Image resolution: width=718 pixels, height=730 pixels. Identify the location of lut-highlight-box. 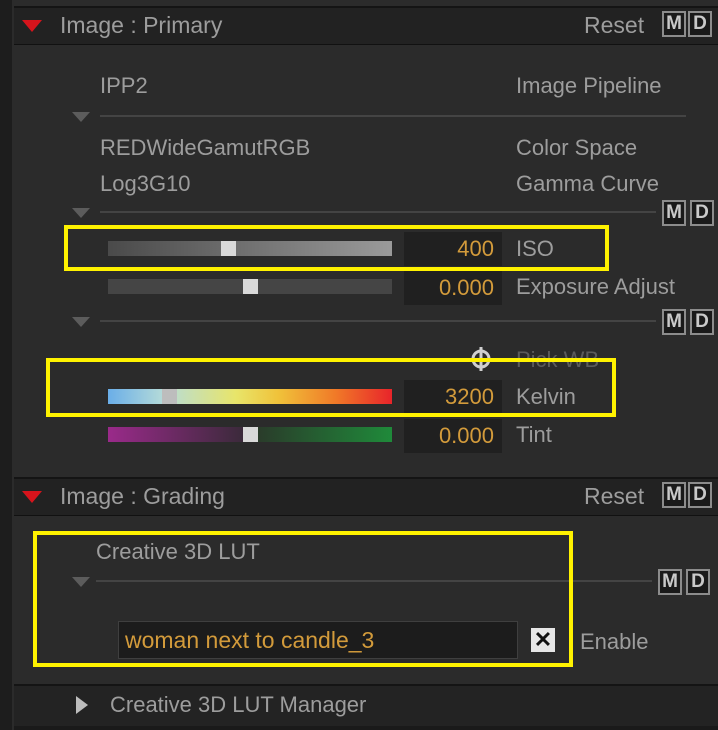
(303, 599).